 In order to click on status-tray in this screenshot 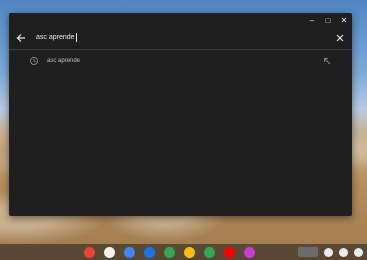, I will do `click(330, 252)`.